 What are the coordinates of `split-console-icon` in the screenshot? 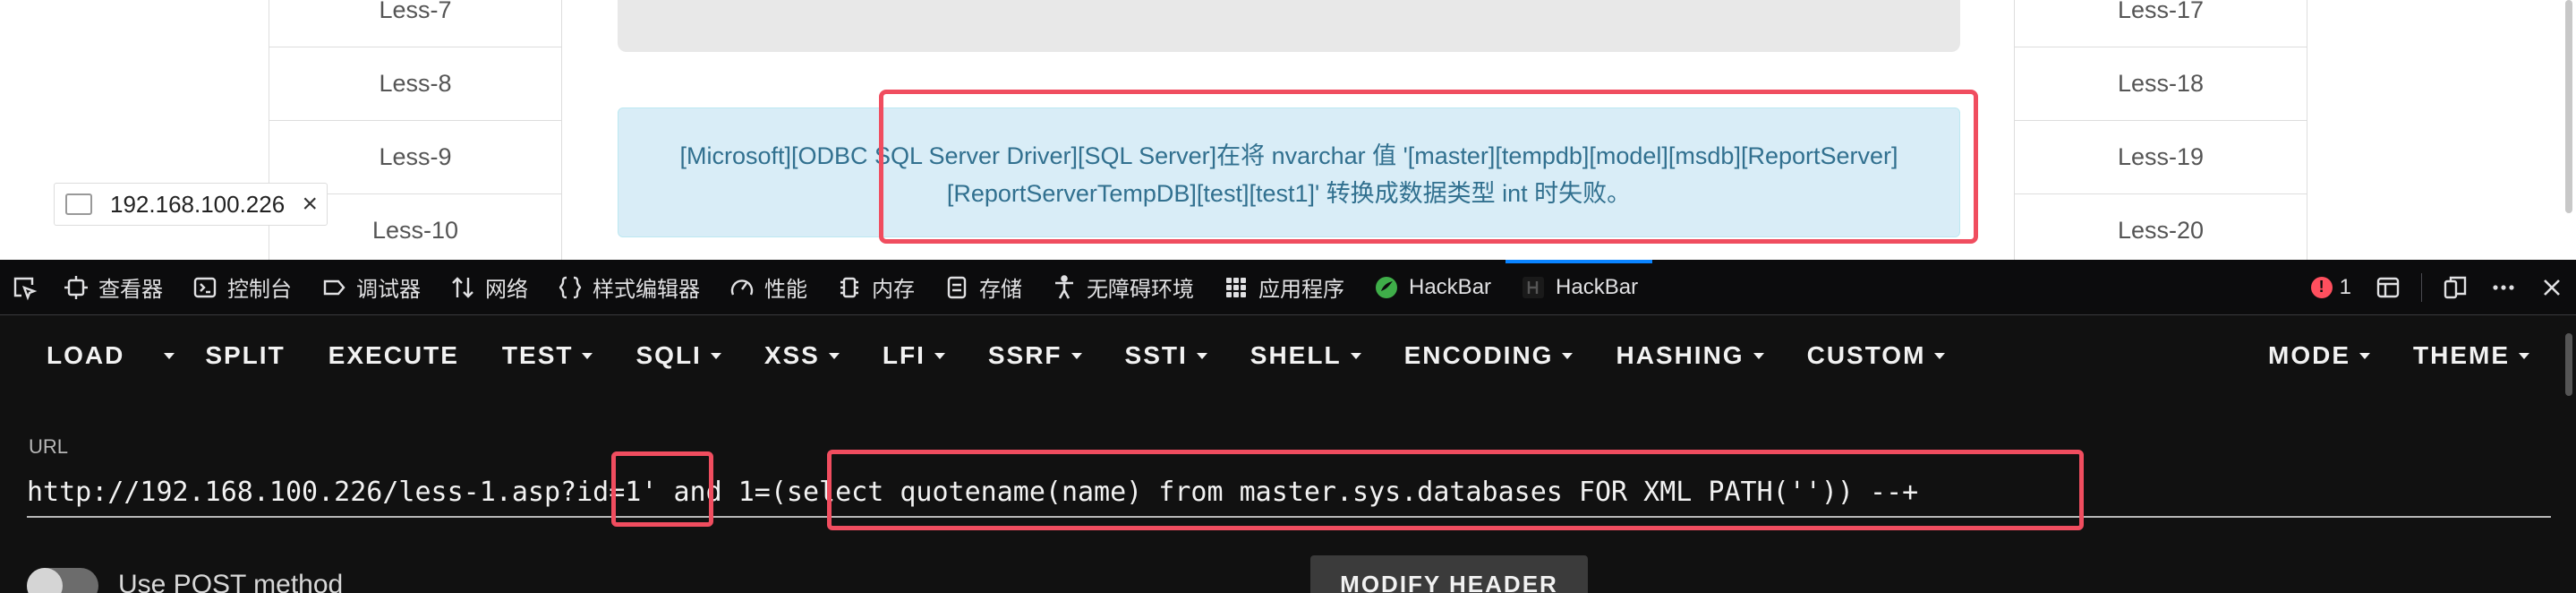 It's located at (2388, 287).